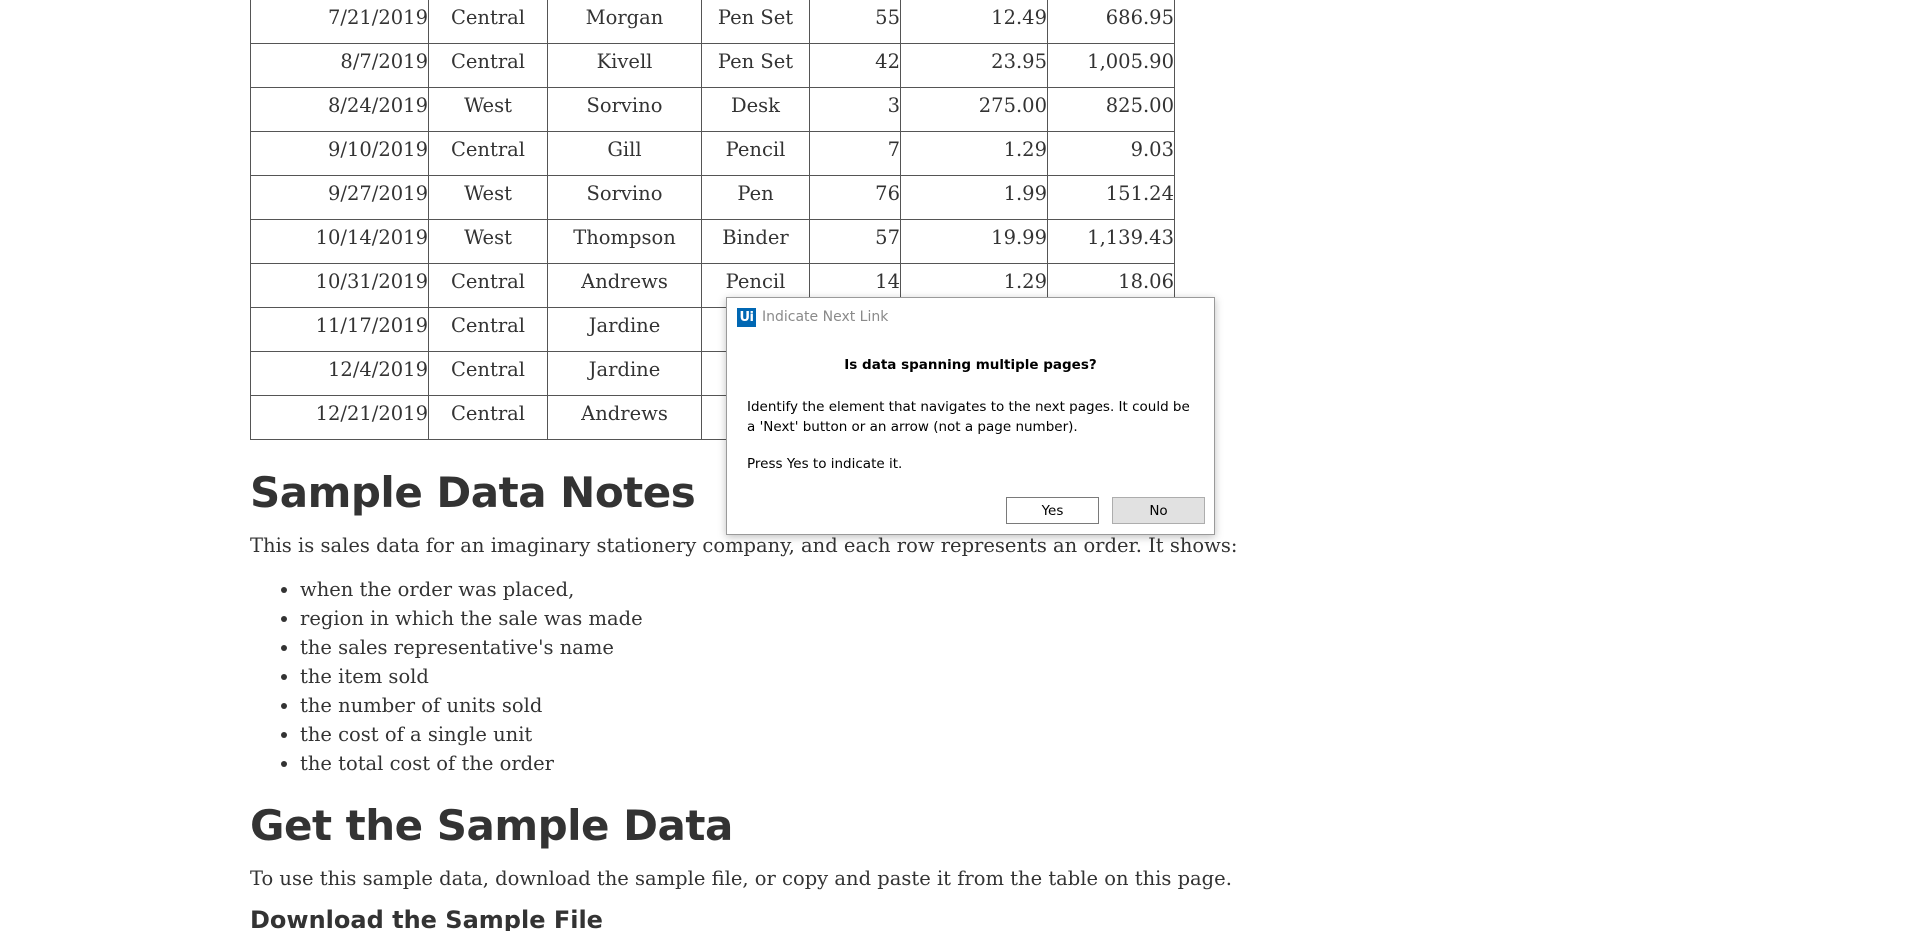 The image size is (1920, 931). Describe the element at coordinates (1158, 510) in the screenshot. I see `no-button: No` at that location.